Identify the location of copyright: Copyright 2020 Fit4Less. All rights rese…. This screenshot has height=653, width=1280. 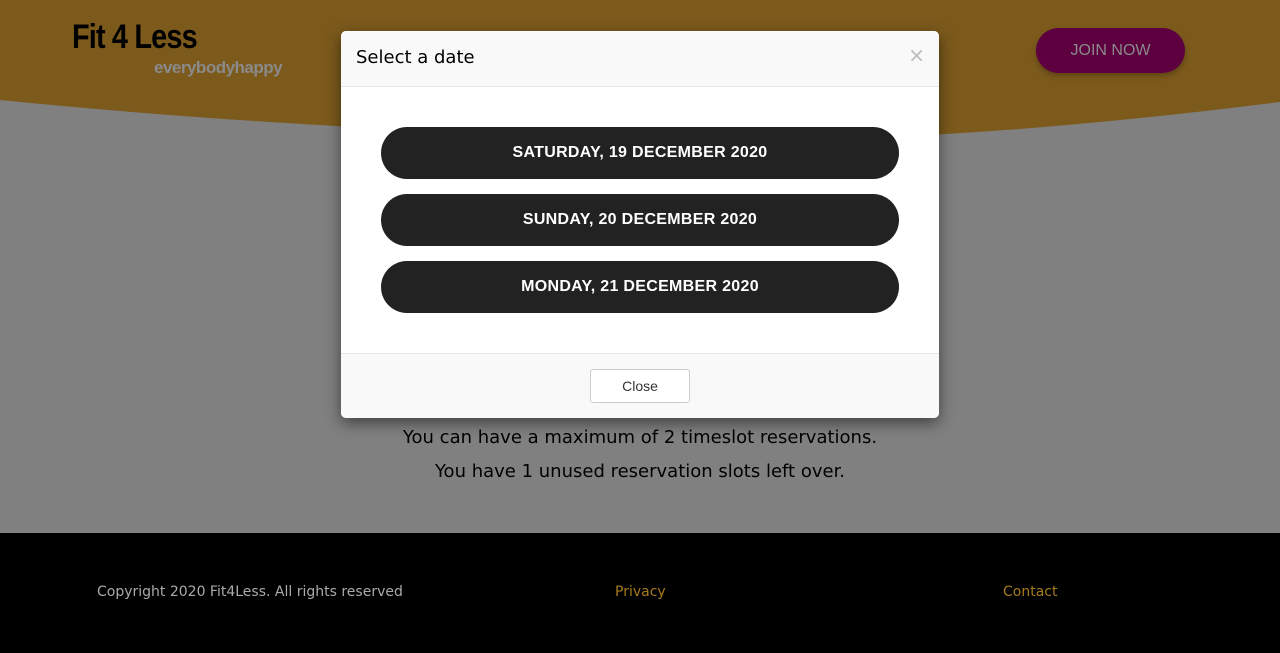
(250, 592).